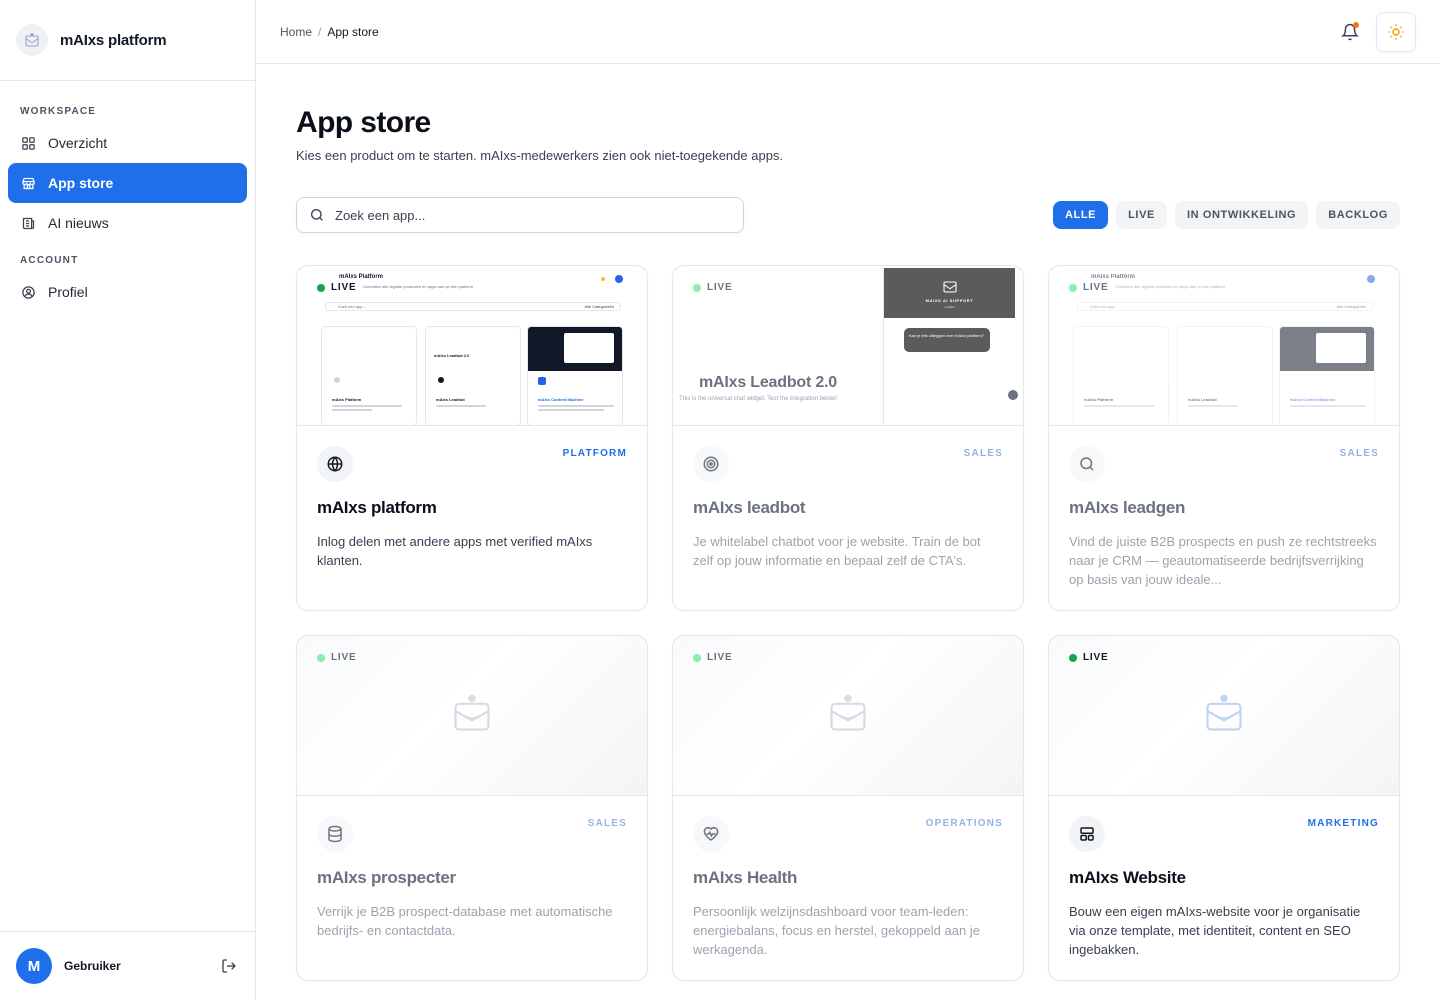  I want to click on filter-alle: ALLE, so click(1080, 215).